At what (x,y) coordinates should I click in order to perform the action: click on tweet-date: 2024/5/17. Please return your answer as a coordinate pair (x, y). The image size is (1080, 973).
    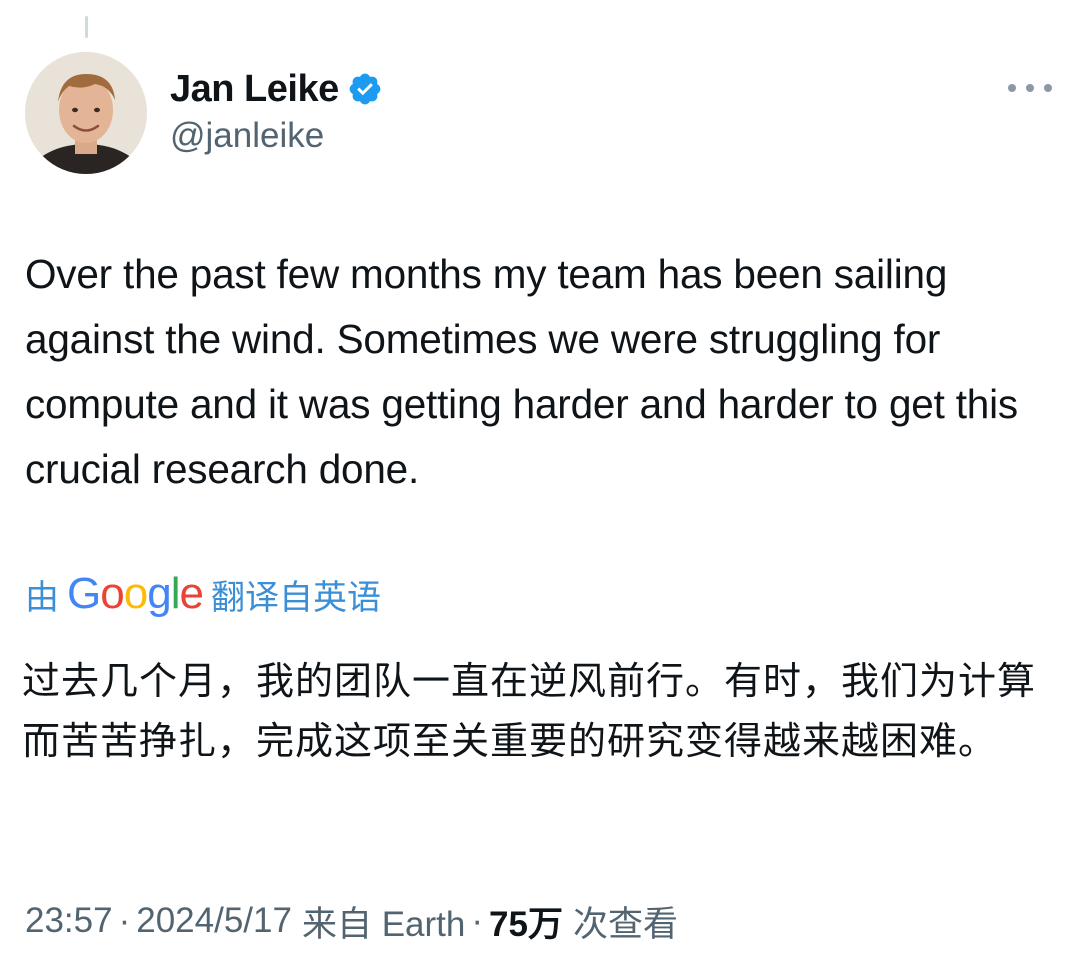
    Looking at the image, I should click on (214, 921).